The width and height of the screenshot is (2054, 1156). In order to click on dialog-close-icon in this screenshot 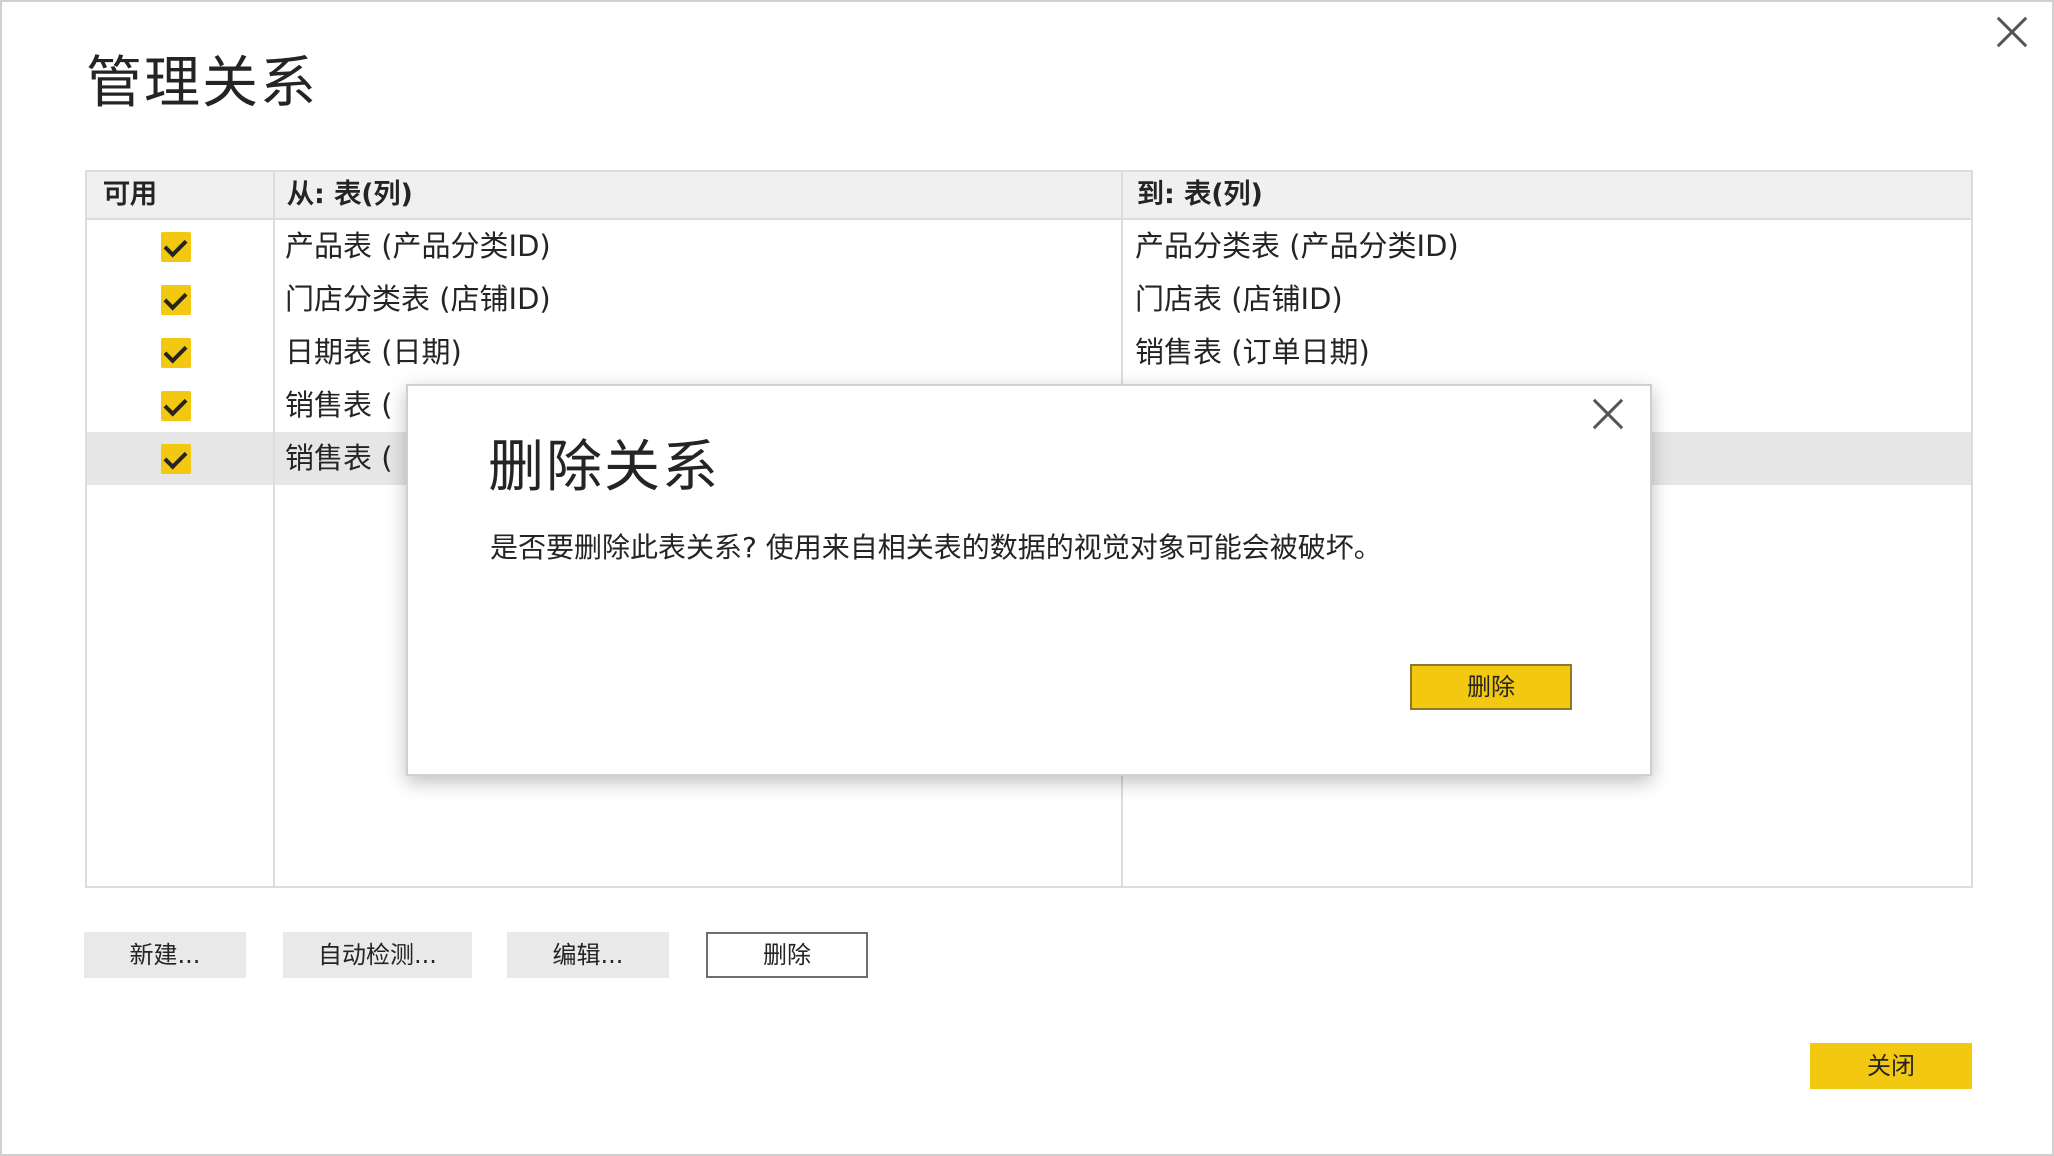, I will do `click(1608, 414)`.